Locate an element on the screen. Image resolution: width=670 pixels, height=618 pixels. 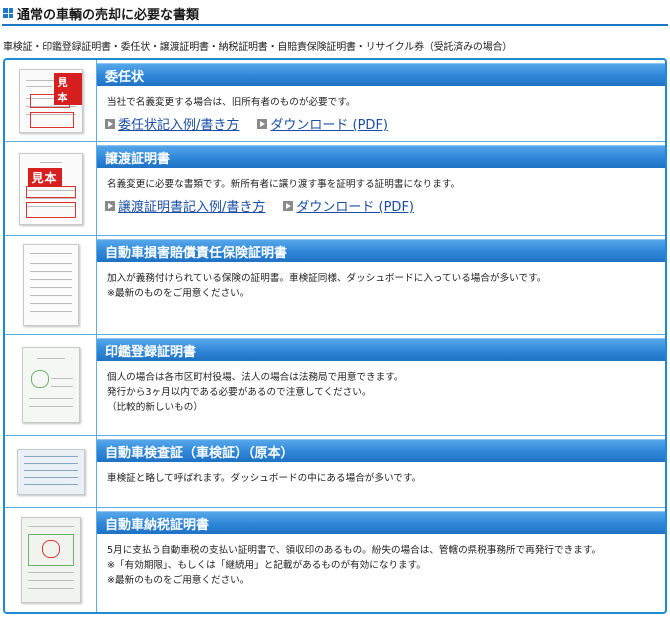
item-links: 譲渡証明書記入例/書き方 ダウンロード (PDF) is located at coordinates (381, 203).